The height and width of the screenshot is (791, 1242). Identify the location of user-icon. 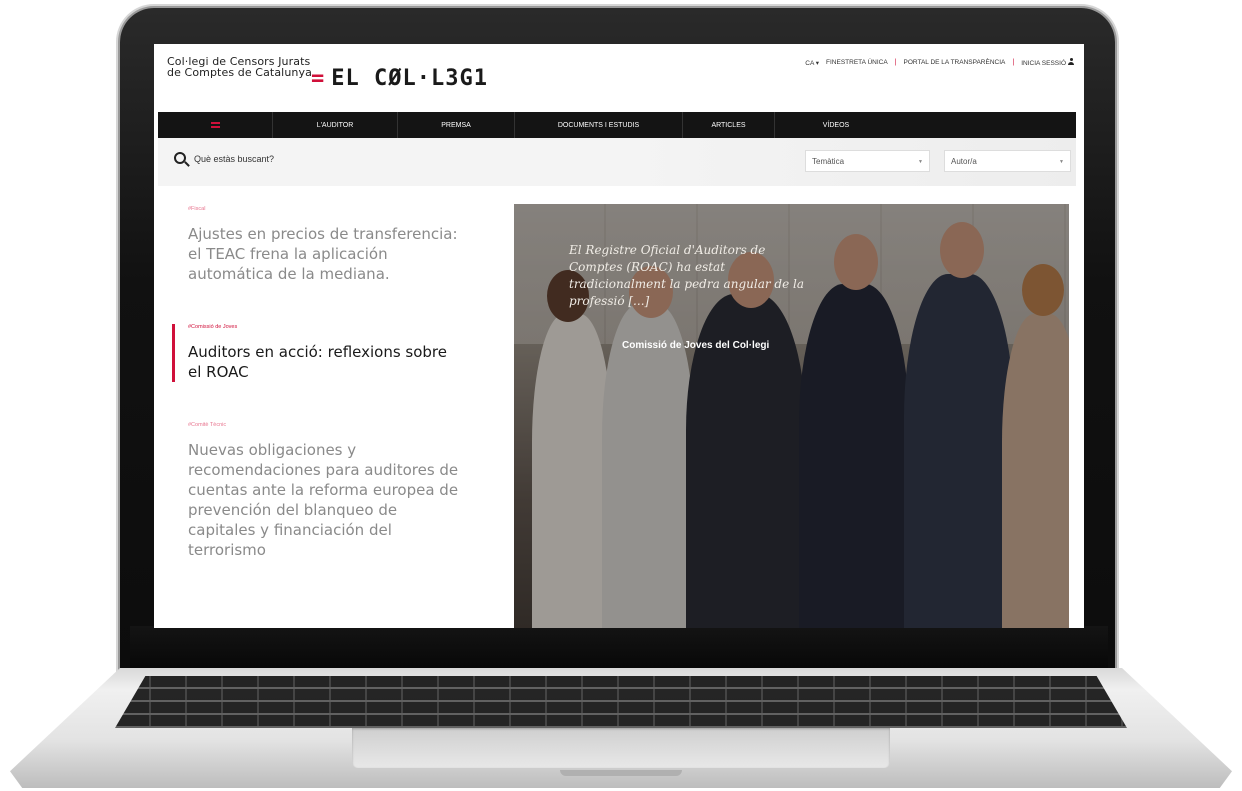
(1071, 61).